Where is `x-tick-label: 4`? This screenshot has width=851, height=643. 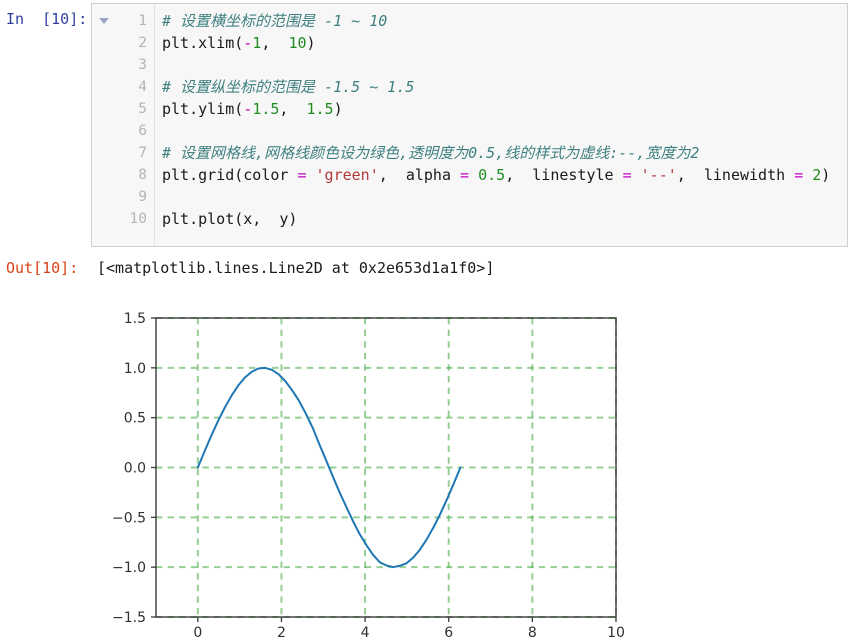
x-tick-label: 4 is located at coordinates (365, 633).